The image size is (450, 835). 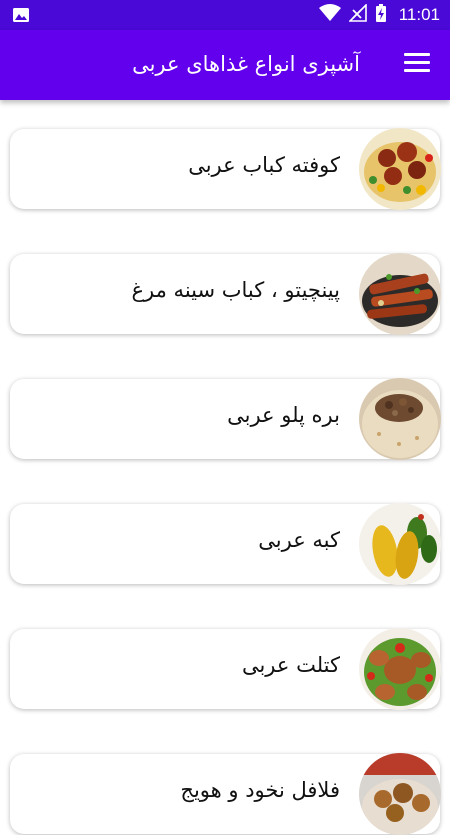 I want to click on recipe-card-cutlet: کتلت عربی, so click(x=225, y=669).